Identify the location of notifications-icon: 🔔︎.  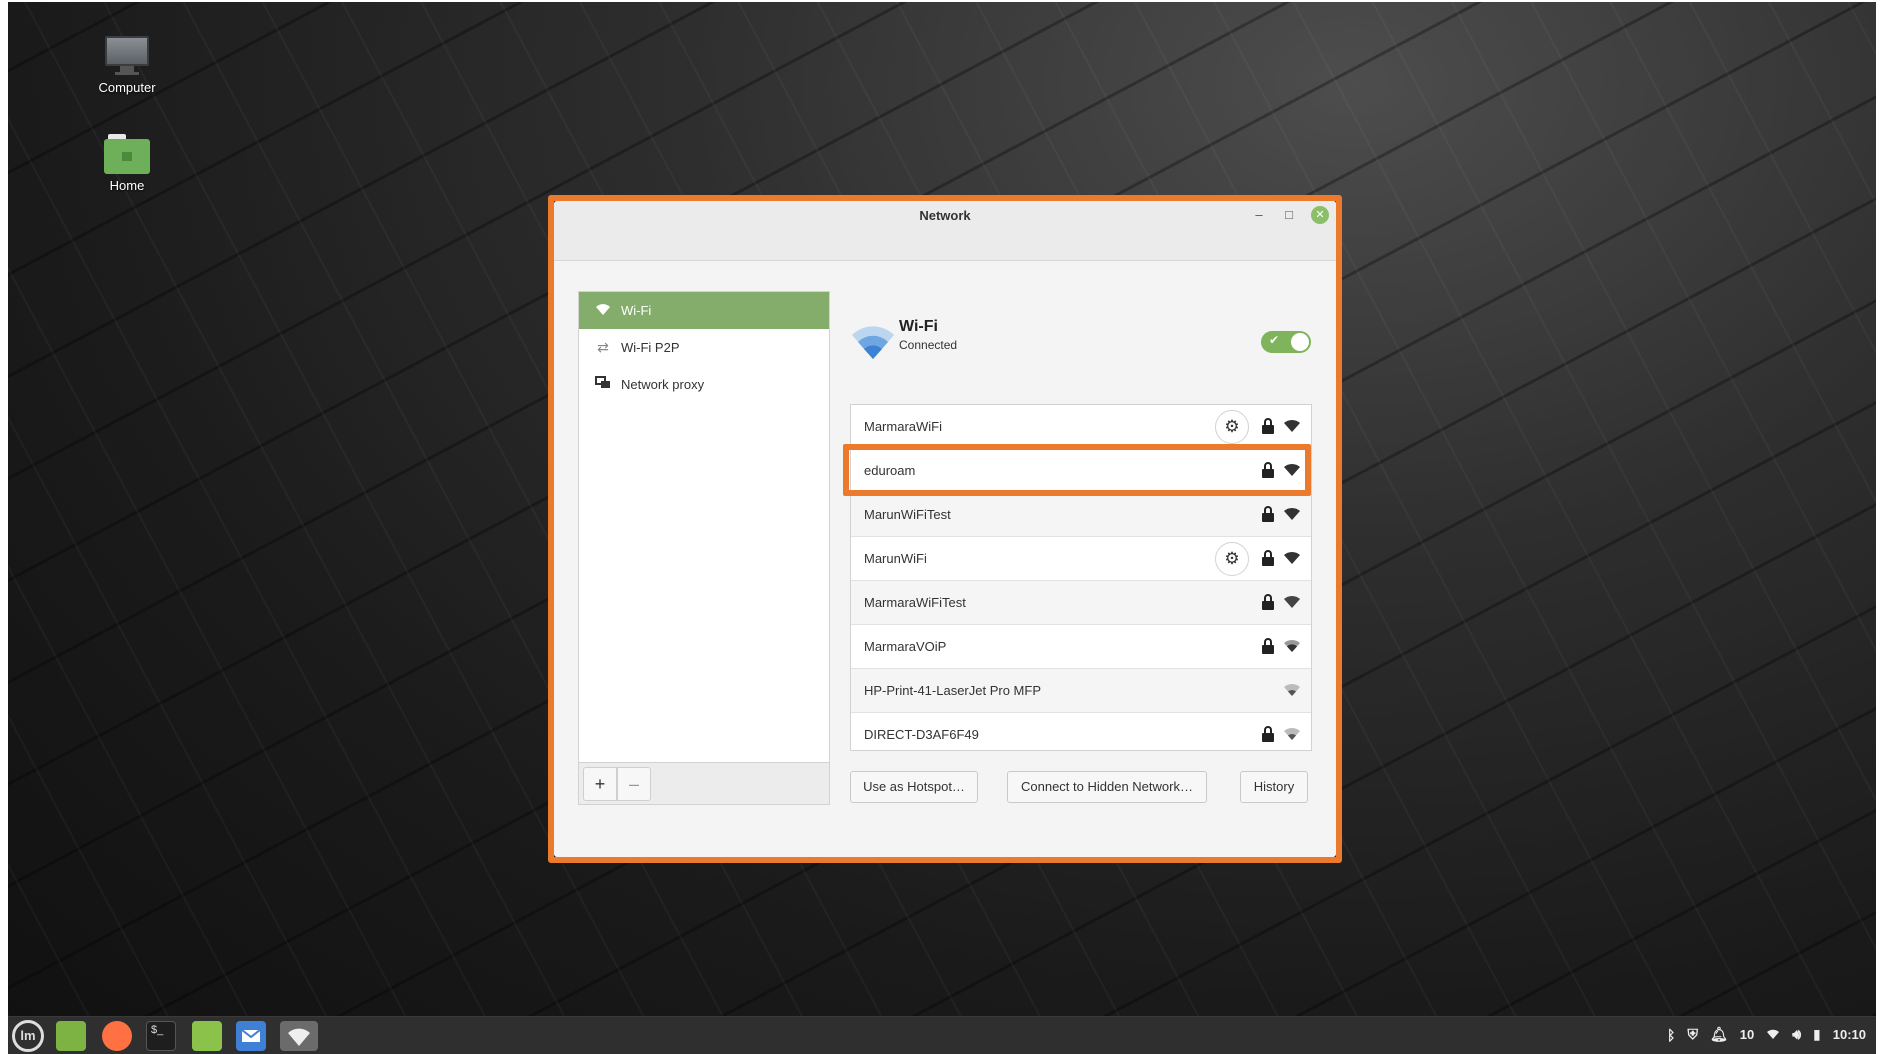
(1719, 1034).